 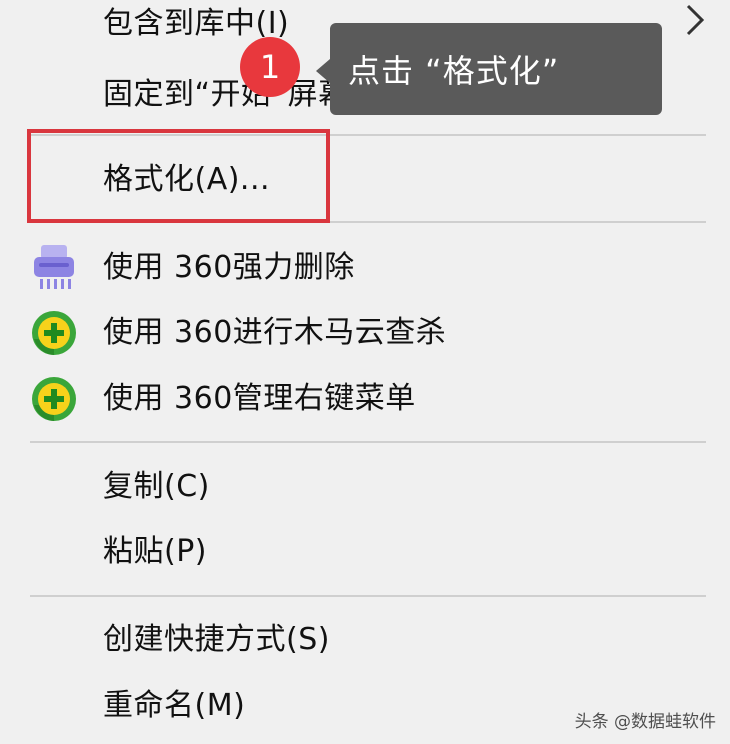 I want to click on menu-item-label: 复制(C), so click(x=156, y=486).